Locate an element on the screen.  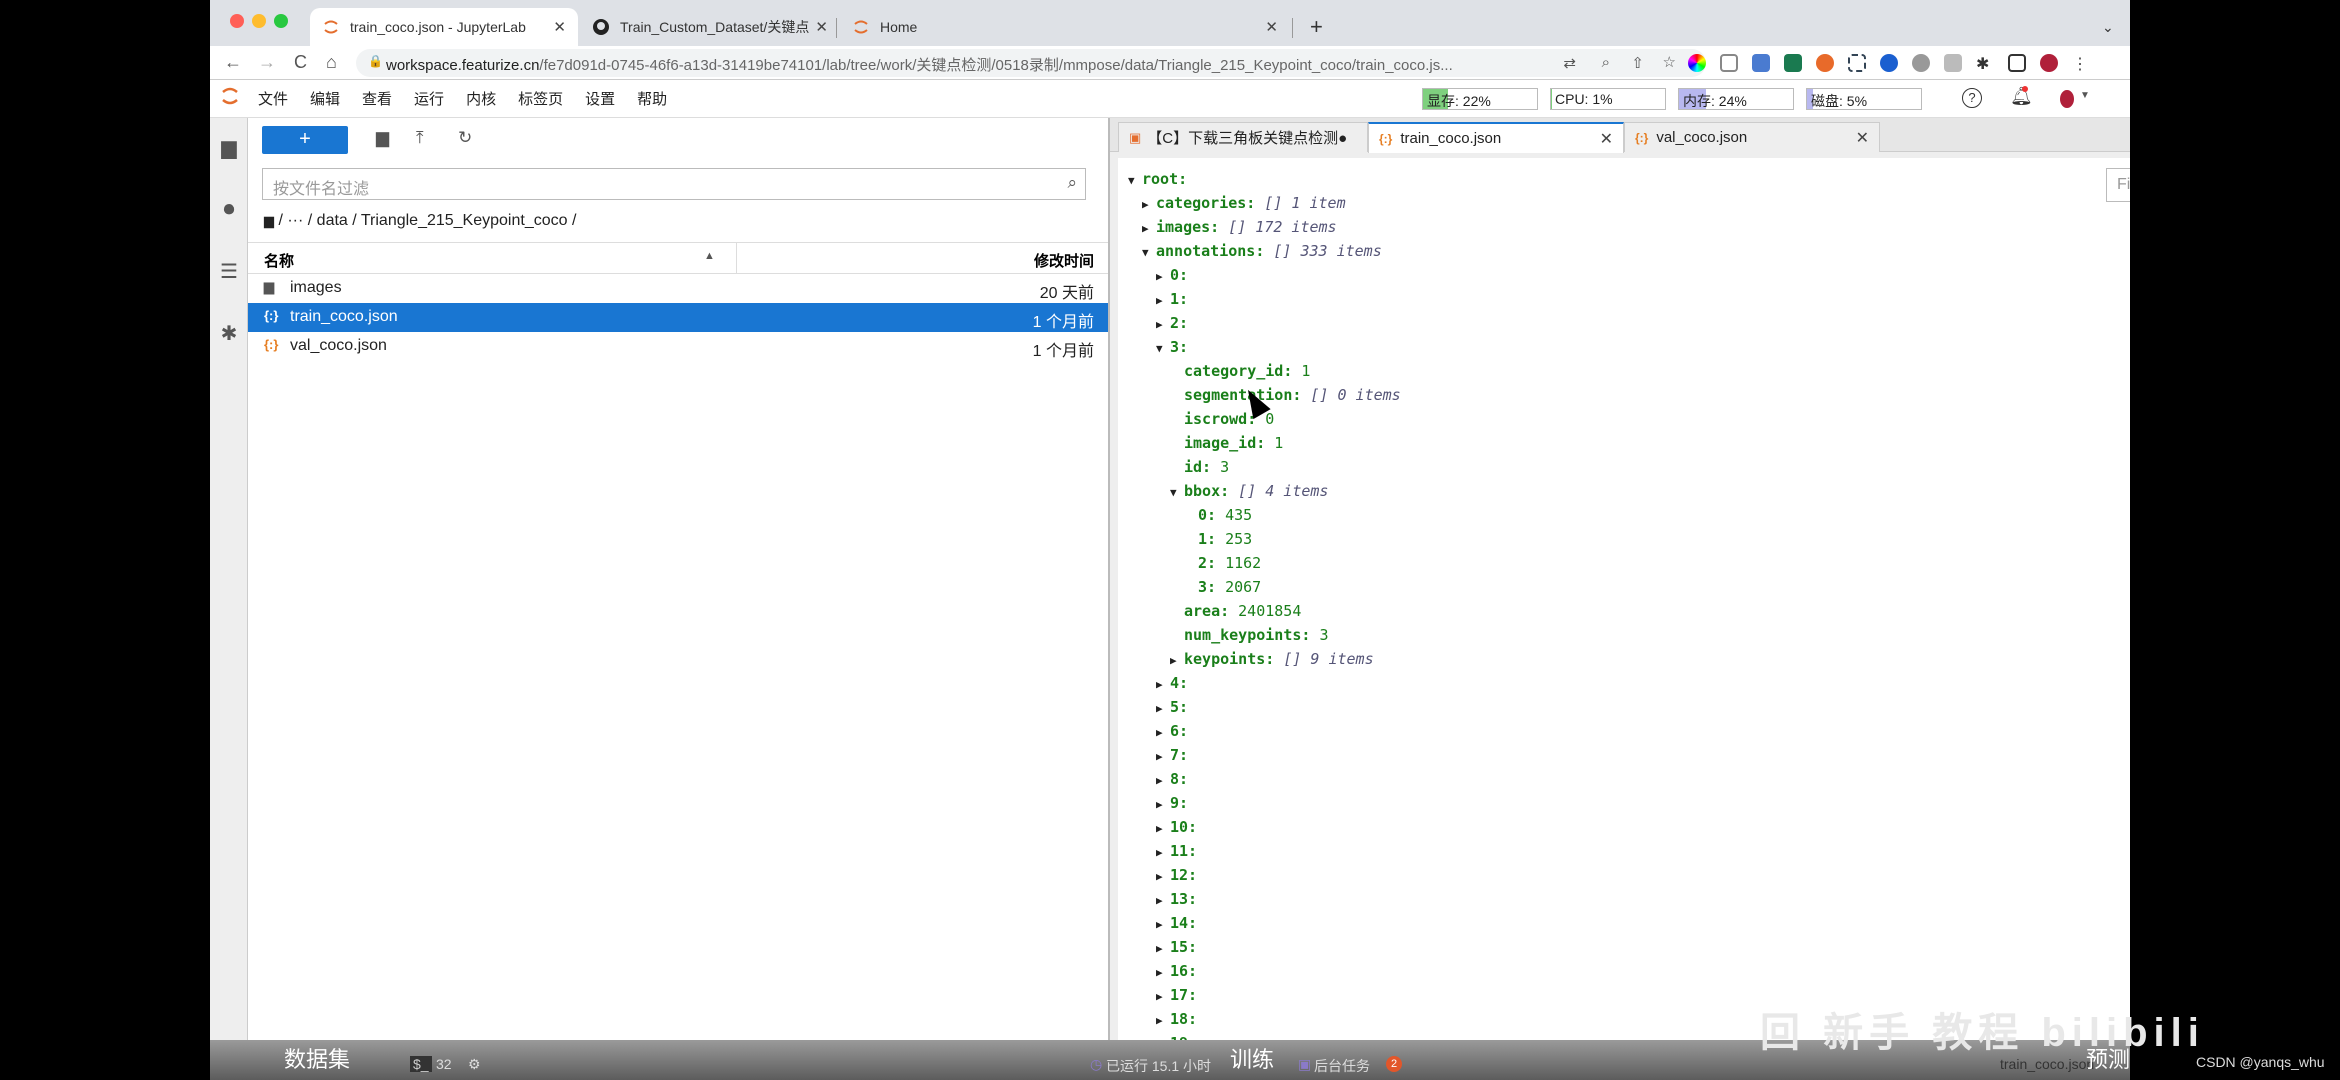
extension-puzzle-icon: ✱ is located at coordinates (229, 333).